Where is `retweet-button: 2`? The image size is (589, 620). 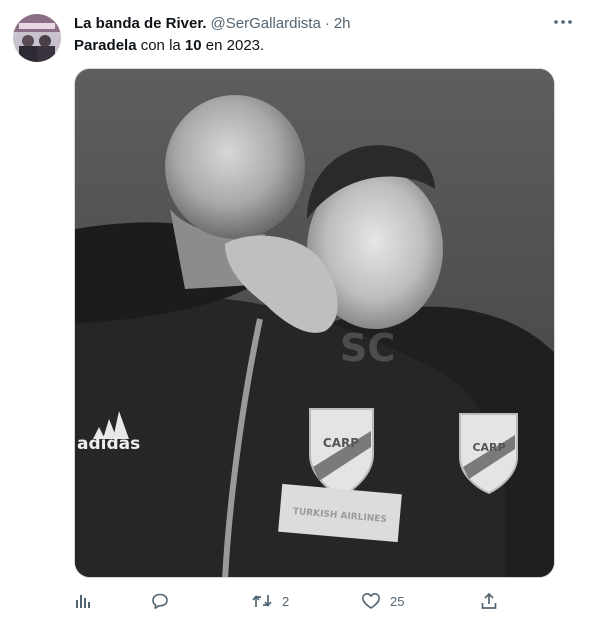 retweet-button: 2 is located at coordinates (270, 601).